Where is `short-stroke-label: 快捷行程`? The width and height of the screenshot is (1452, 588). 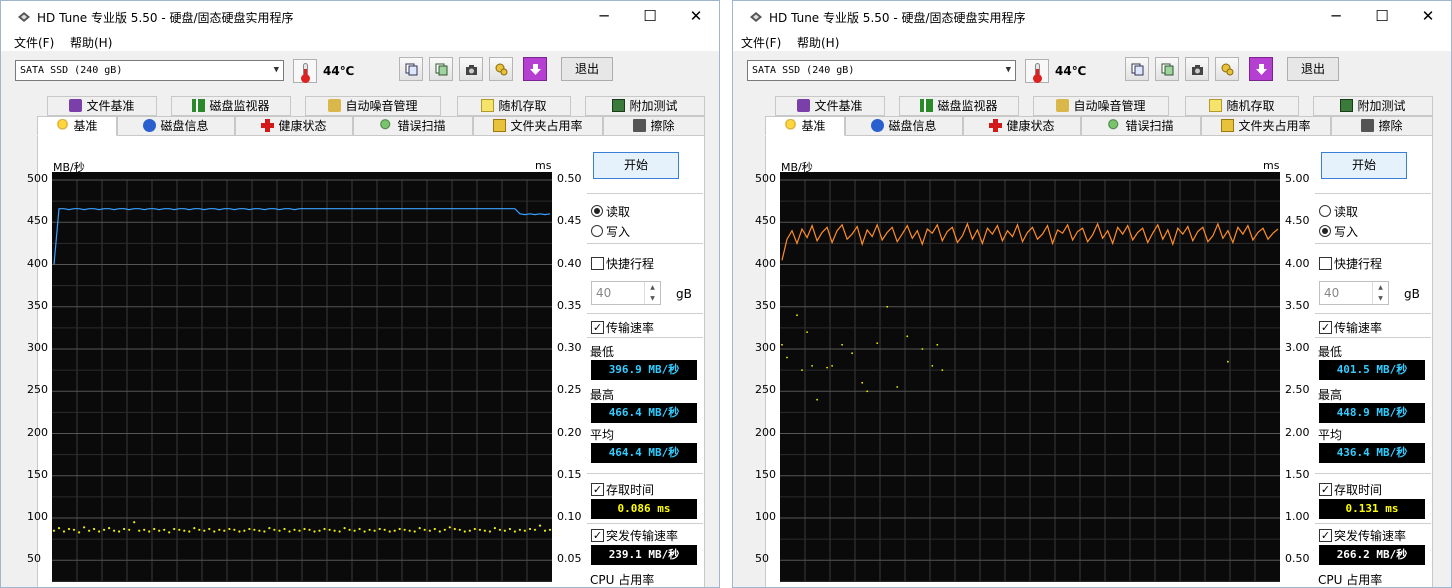 short-stroke-label: 快捷行程 is located at coordinates (1358, 264).